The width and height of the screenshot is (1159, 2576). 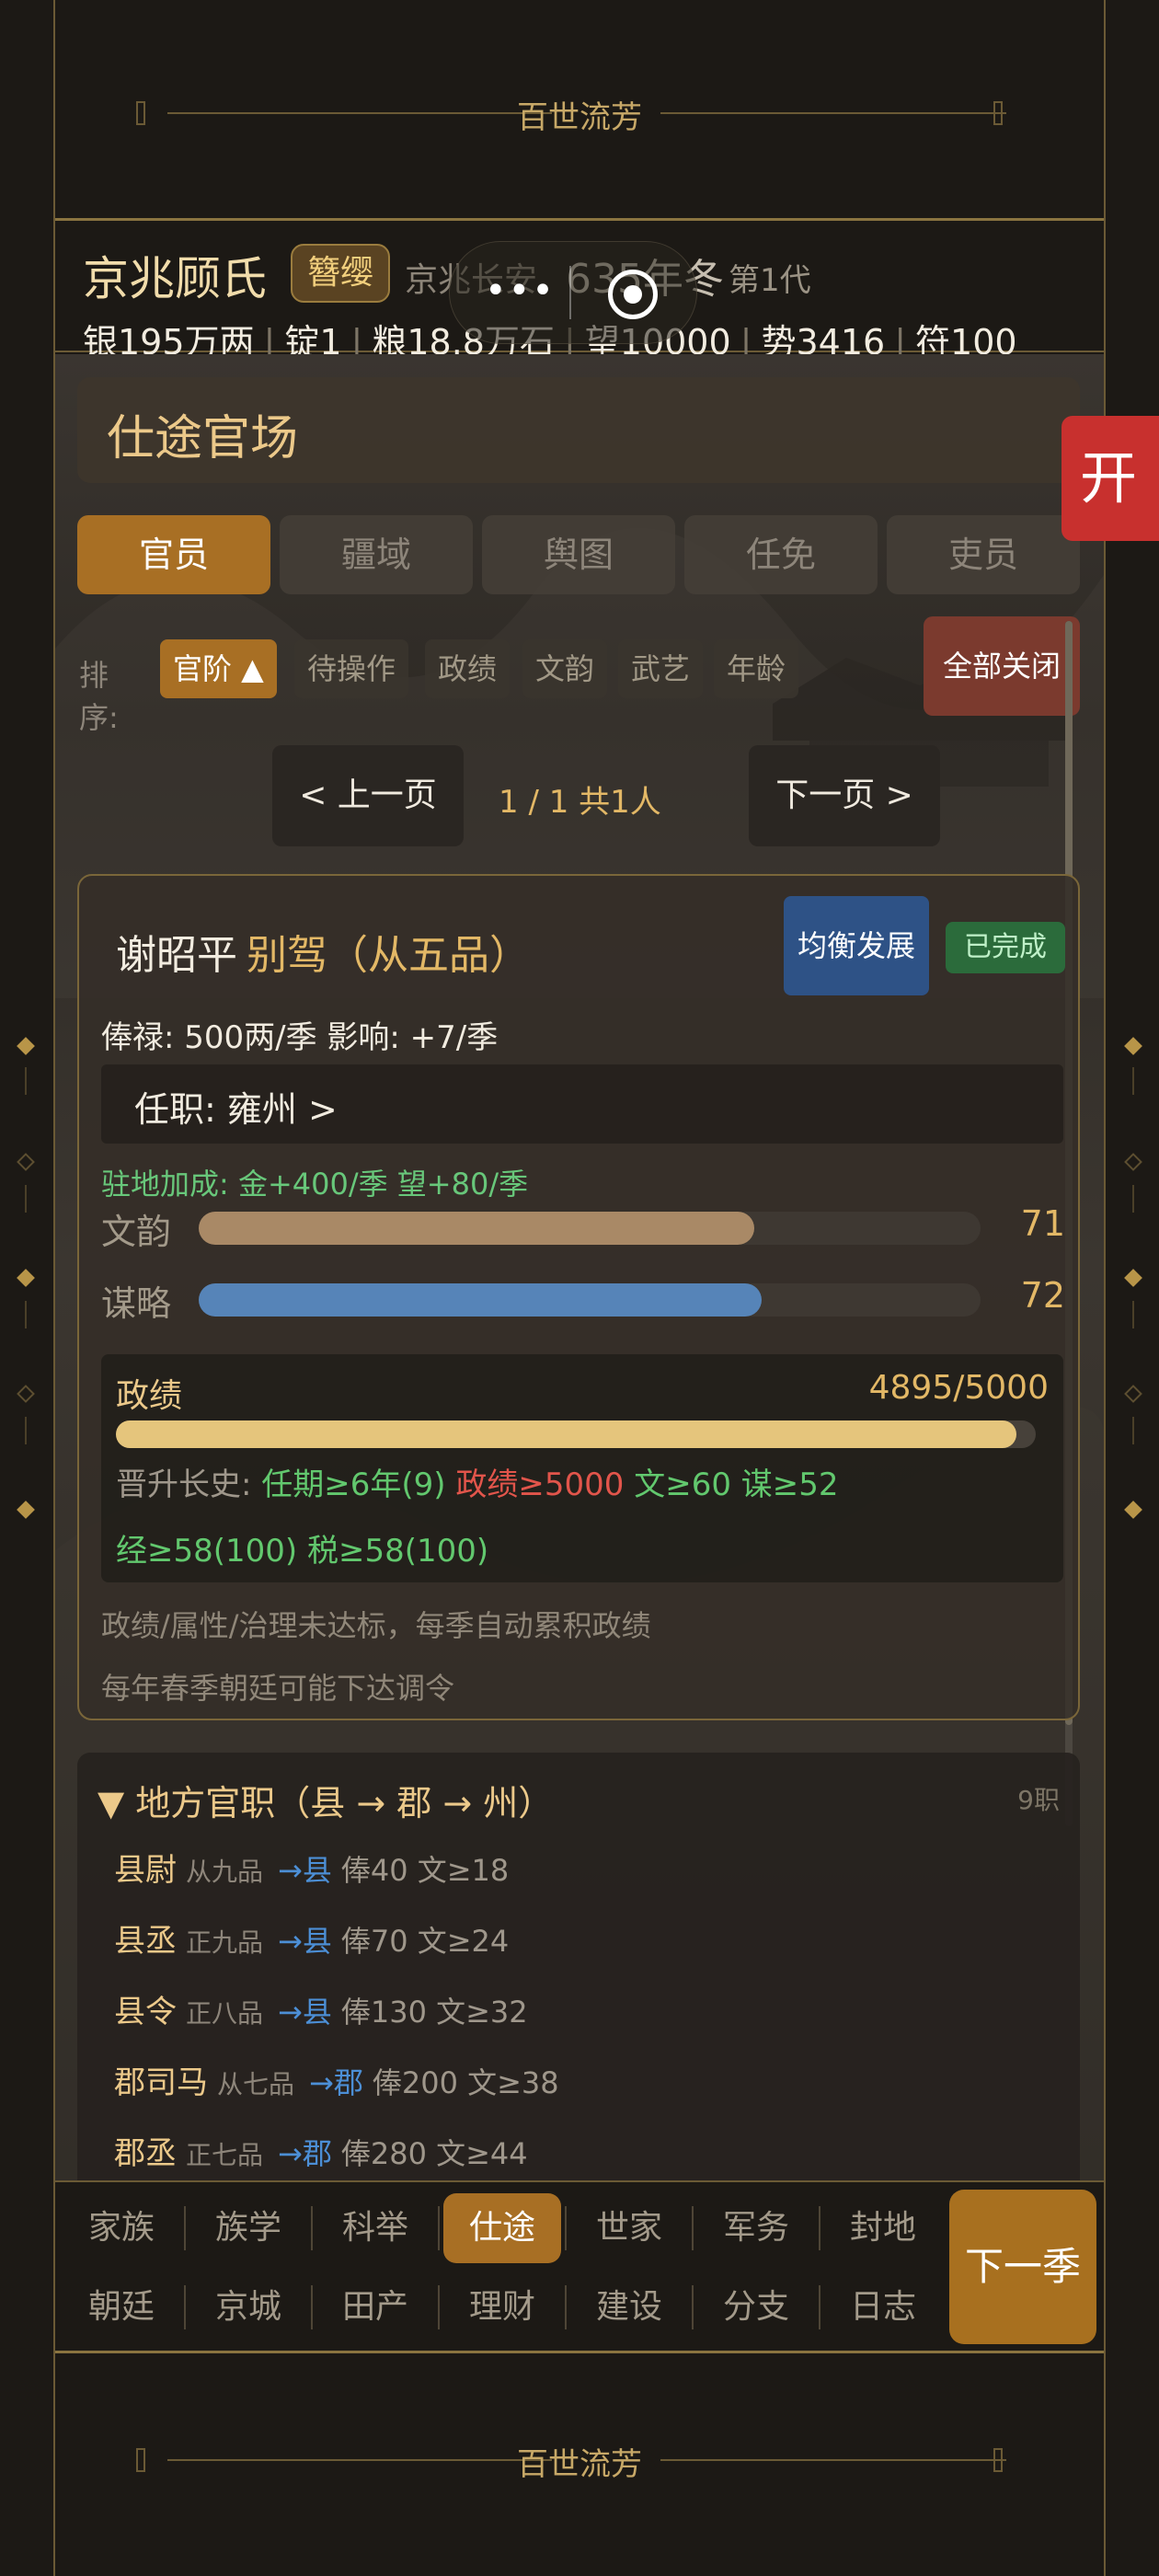 What do you see at coordinates (540, 1484) in the screenshot?
I see `req-merit: 政绩≥5000` at bounding box center [540, 1484].